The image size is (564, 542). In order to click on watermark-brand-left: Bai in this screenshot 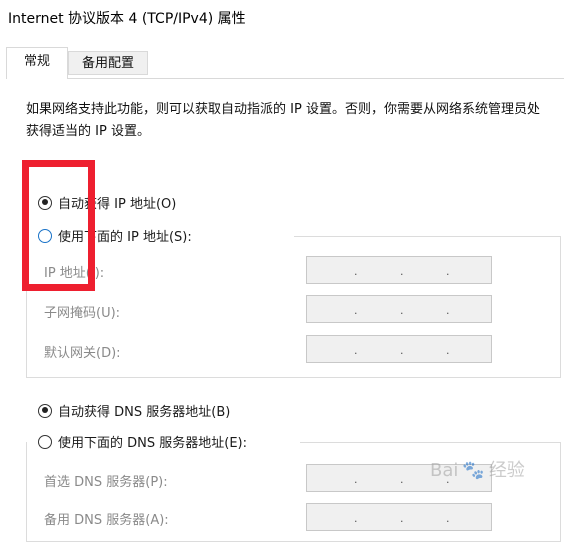, I will do `click(444, 470)`.